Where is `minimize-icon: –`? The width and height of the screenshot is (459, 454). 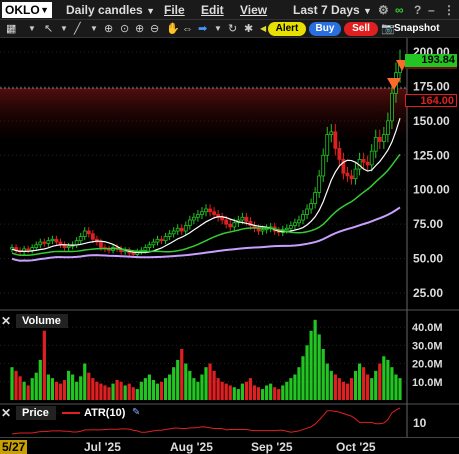
minimize-icon: – is located at coordinates (431, 10).